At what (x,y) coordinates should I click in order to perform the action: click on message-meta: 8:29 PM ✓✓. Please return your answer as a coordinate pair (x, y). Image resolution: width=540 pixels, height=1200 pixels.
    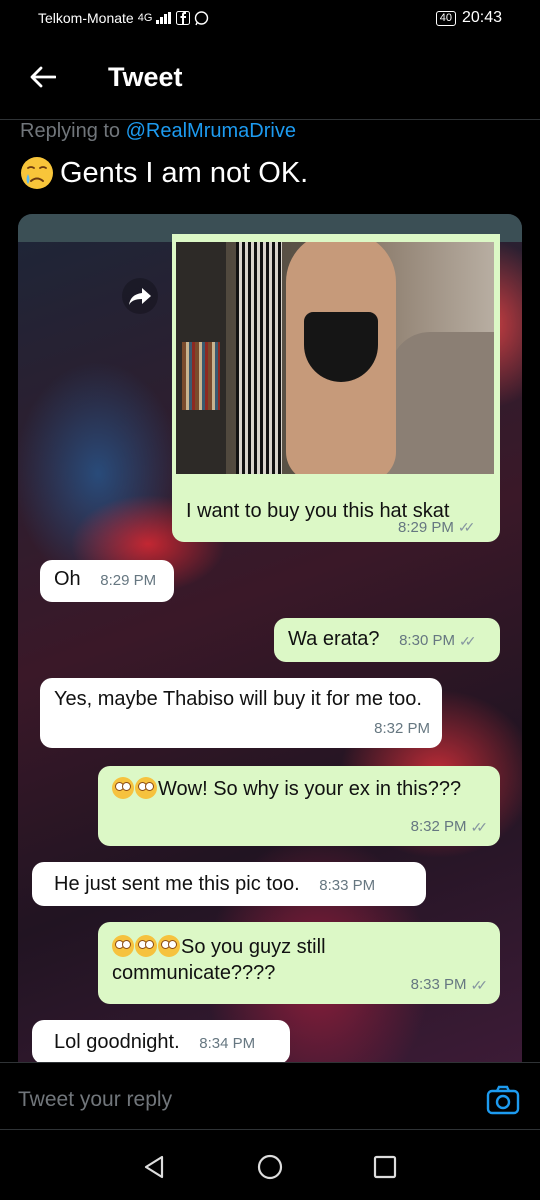
    Looking at the image, I should click on (437, 527).